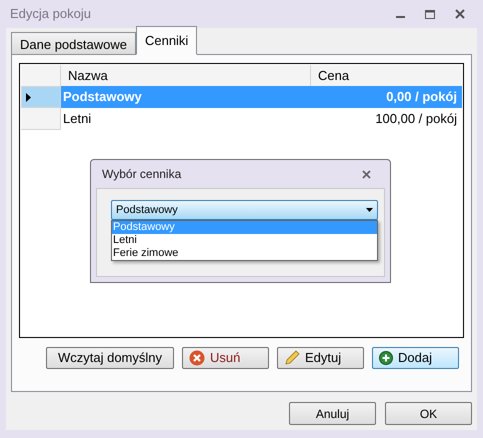 The width and height of the screenshot is (483, 438). What do you see at coordinates (50, 14) in the screenshot?
I see `window-title: Edycja pokoju` at bounding box center [50, 14].